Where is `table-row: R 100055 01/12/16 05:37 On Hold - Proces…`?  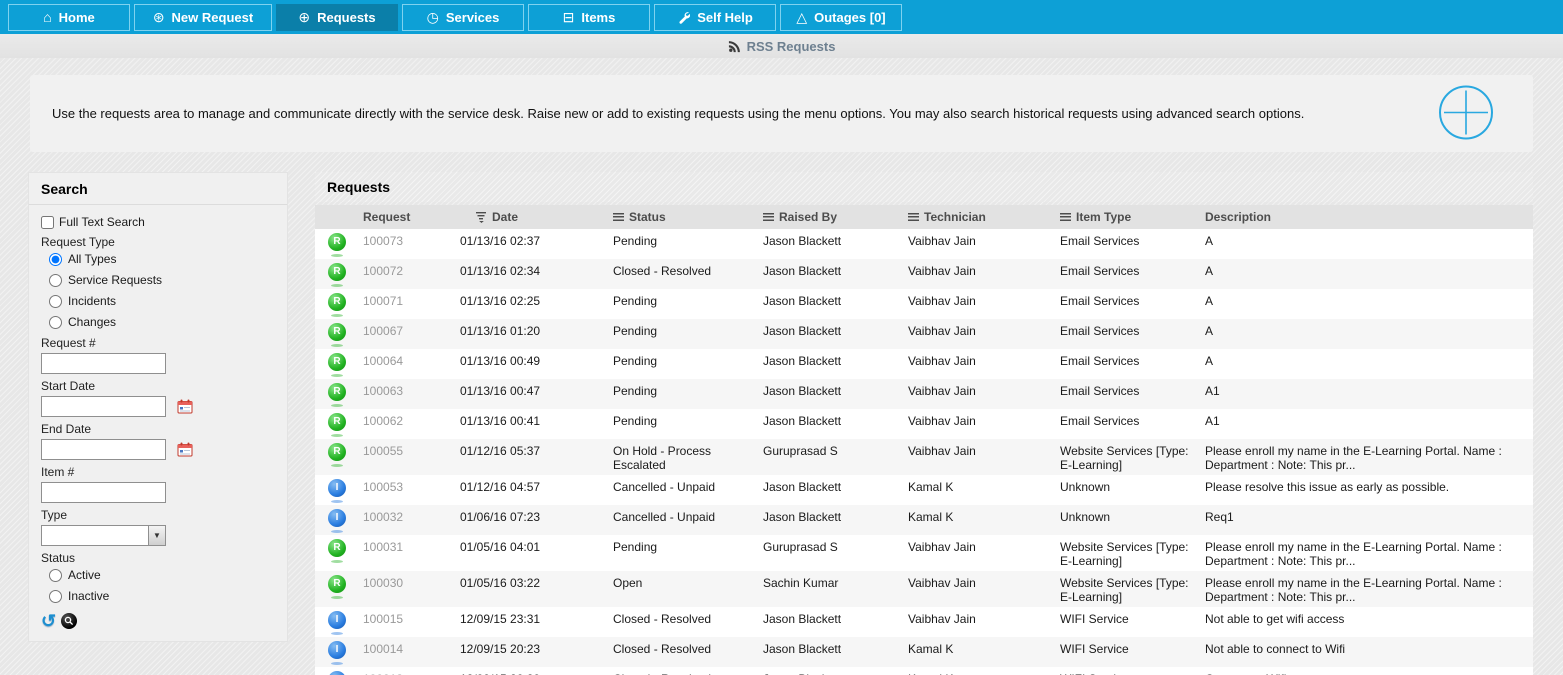
table-row: R 100055 01/12/16 05:37 On Hold - Proces… is located at coordinates (924, 457).